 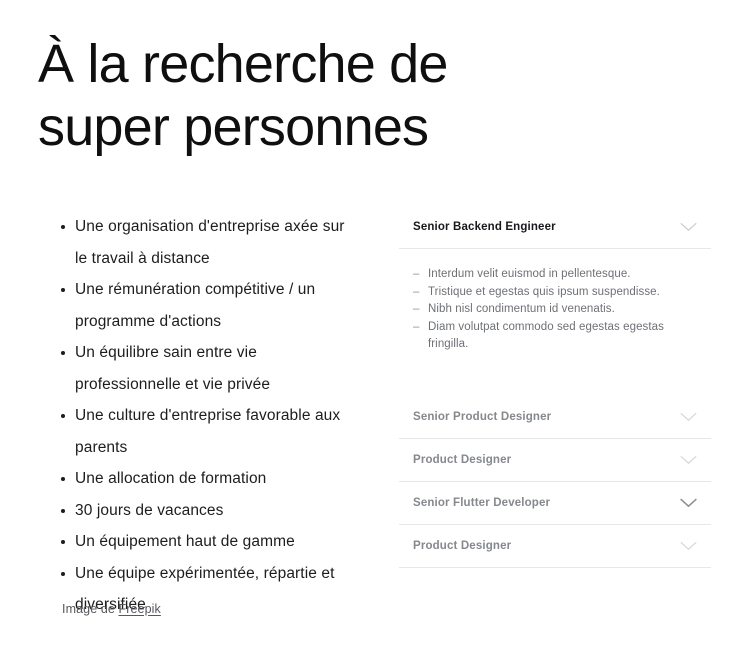 What do you see at coordinates (555, 275) in the screenshot?
I see `list-item: Interdum velit euismod in pellentesque.` at bounding box center [555, 275].